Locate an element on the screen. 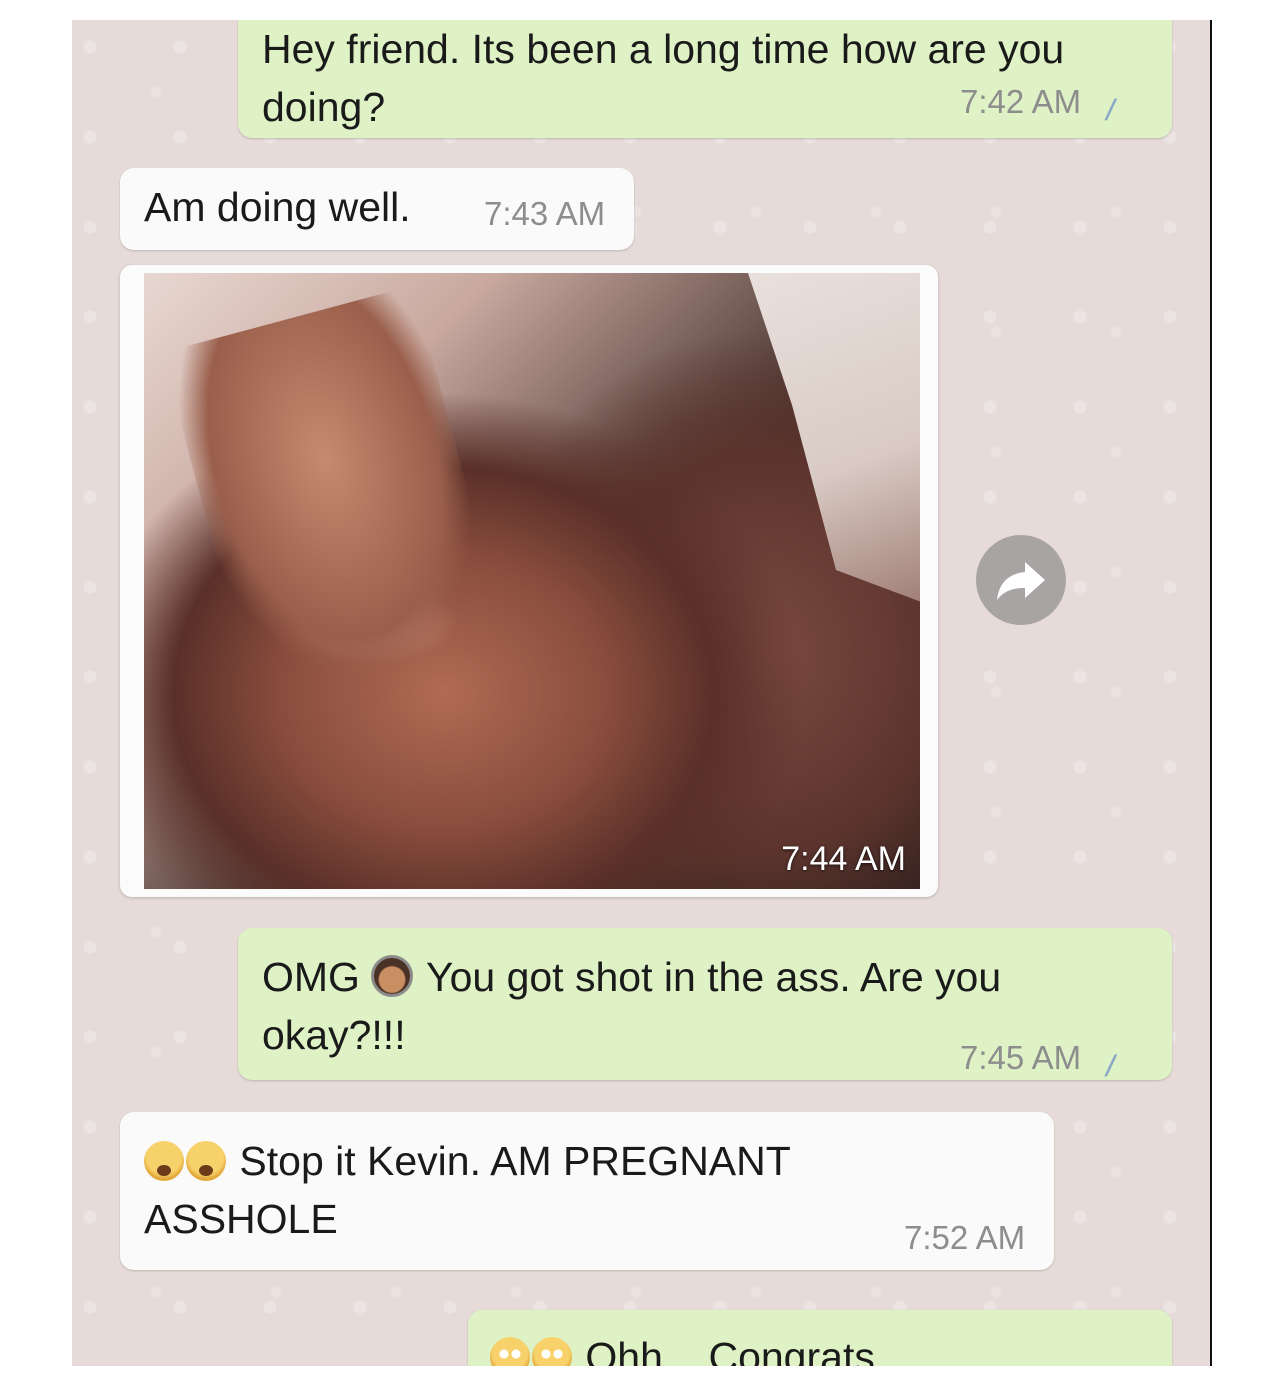 The width and height of the screenshot is (1284, 1396). message-text-wrap: Ohh... Congrats is located at coordinates (810, 1347).